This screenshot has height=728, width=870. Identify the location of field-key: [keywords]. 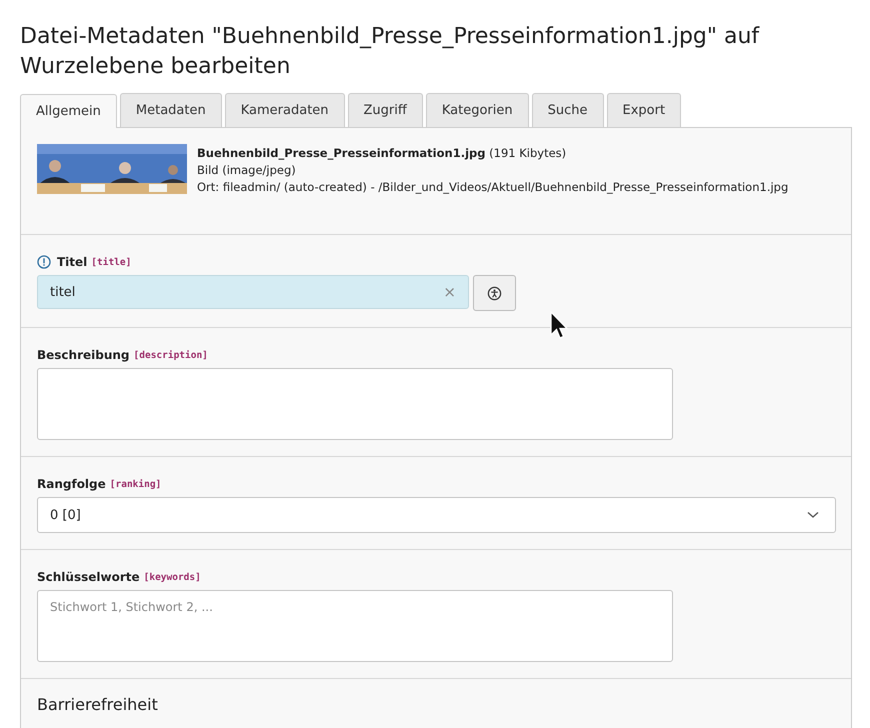
(172, 577).